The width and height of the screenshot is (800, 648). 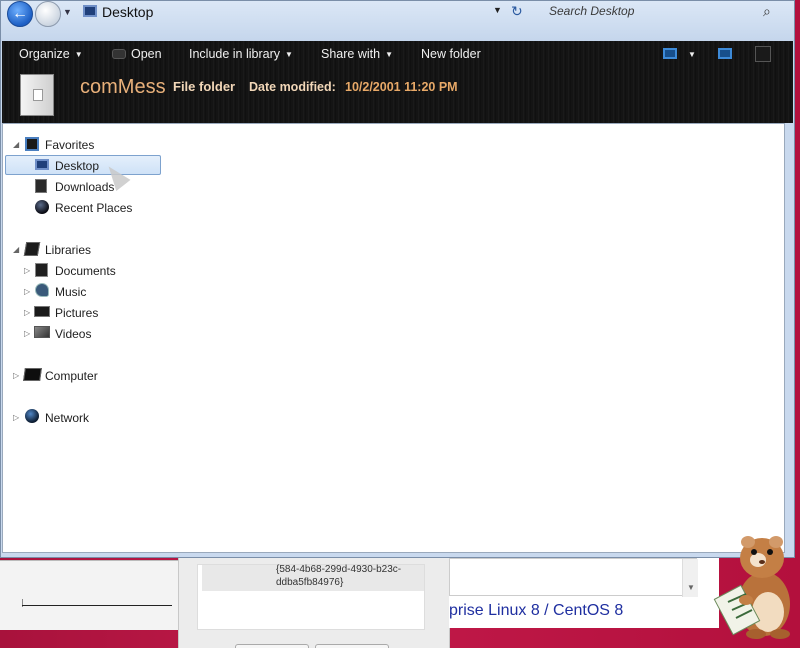 What do you see at coordinates (94, 208) in the screenshot?
I see `nav-label: Recent Places` at bounding box center [94, 208].